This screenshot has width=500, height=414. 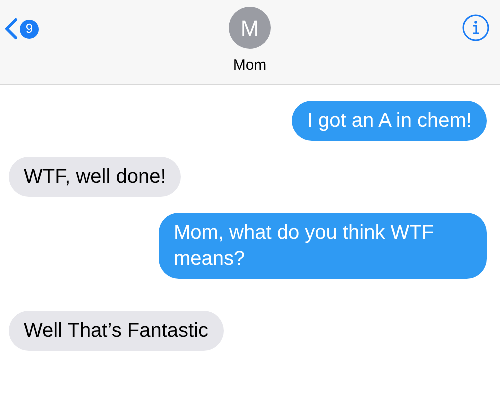 What do you see at coordinates (29, 29) in the screenshot?
I see `unread-badge: 9` at bounding box center [29, 29].